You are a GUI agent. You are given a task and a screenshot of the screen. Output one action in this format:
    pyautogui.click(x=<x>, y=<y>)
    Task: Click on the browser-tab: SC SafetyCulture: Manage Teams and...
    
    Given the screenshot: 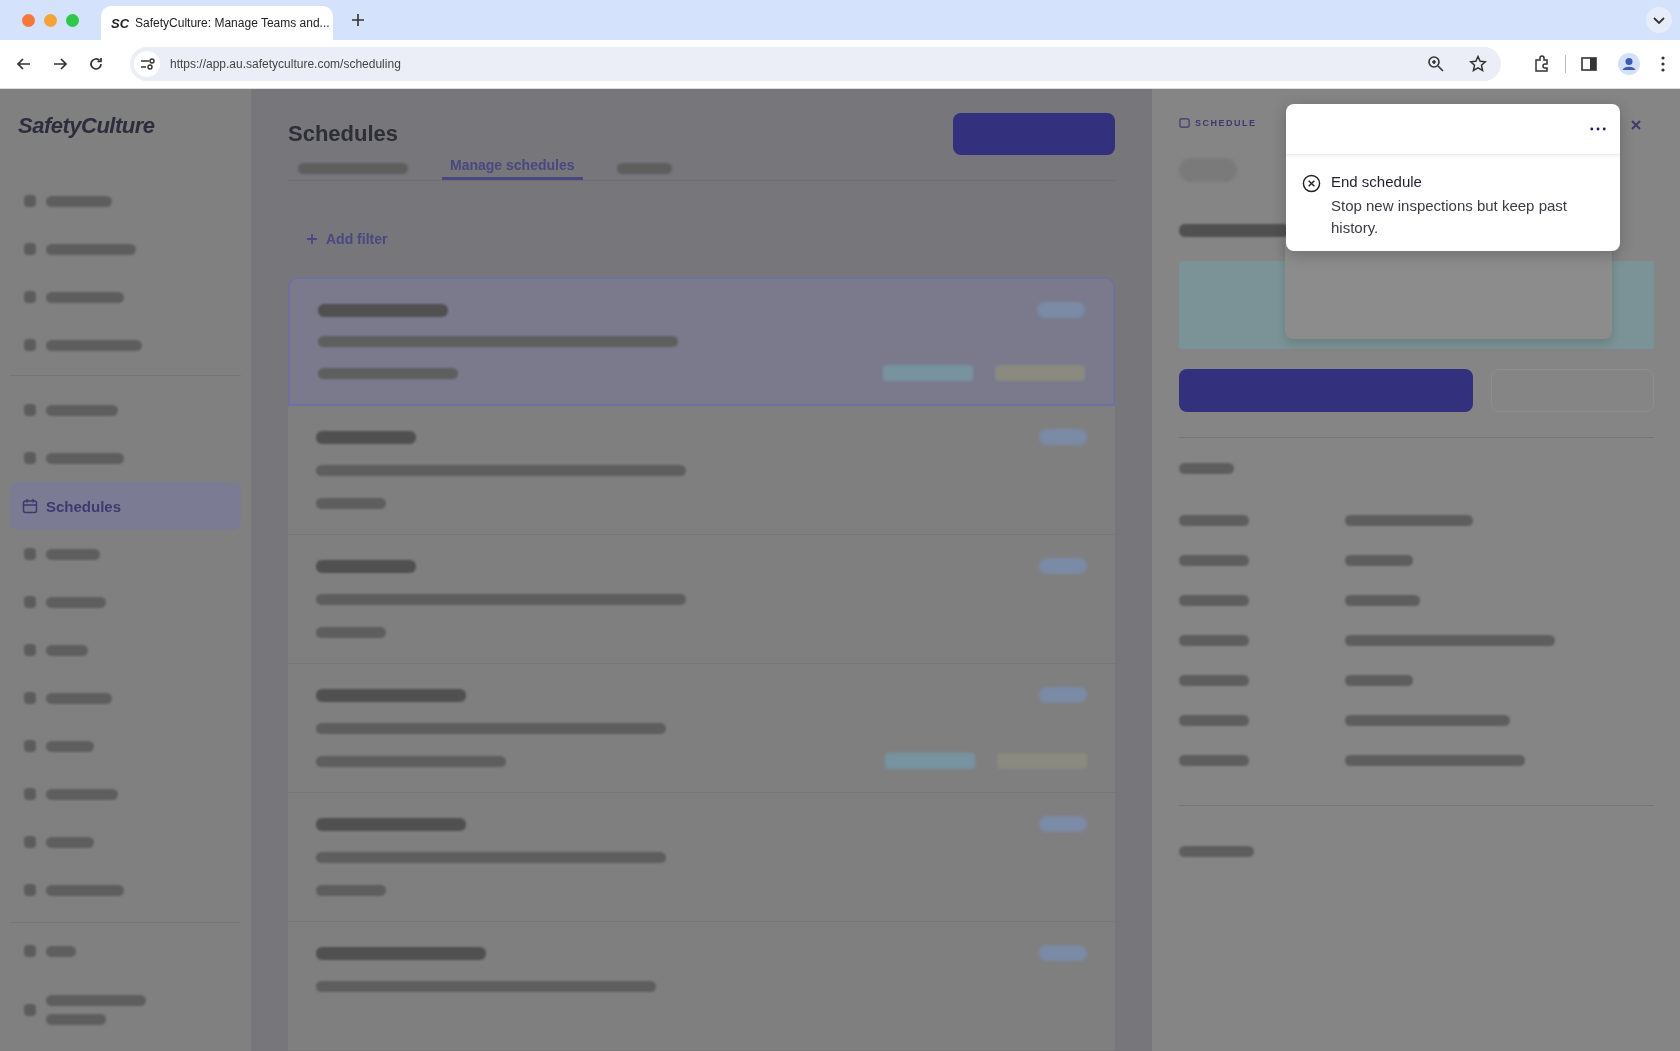 What is the action you would take?
    pyautogui.click(x=217, y=23)
    